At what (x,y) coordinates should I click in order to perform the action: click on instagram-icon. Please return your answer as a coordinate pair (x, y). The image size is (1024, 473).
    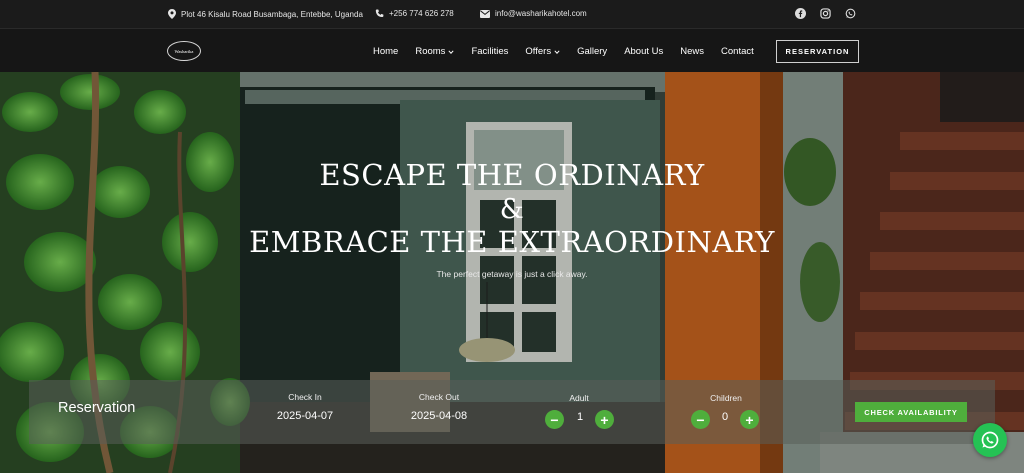
    Looking at the image, I should click on (825, 13).